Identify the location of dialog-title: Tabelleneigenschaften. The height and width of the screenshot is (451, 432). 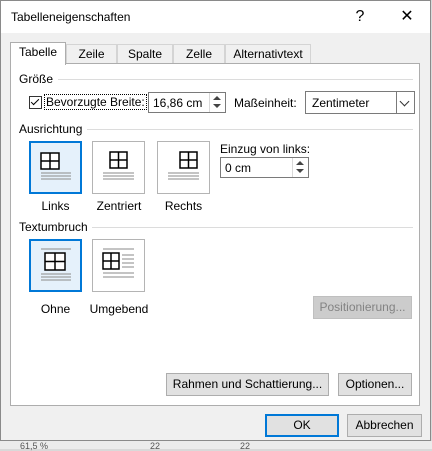
(71, 17).